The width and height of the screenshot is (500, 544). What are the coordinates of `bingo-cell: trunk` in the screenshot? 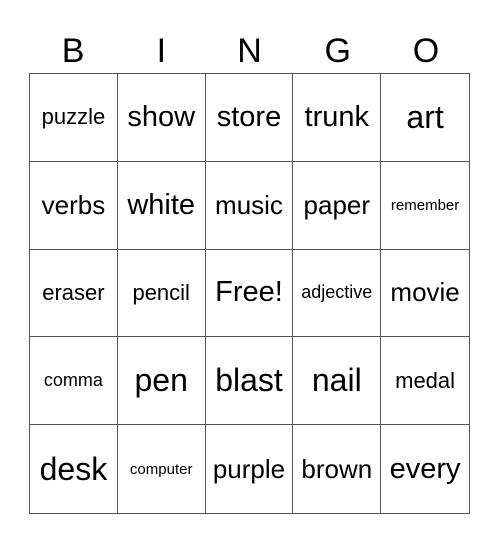 It's located at (337, 118).